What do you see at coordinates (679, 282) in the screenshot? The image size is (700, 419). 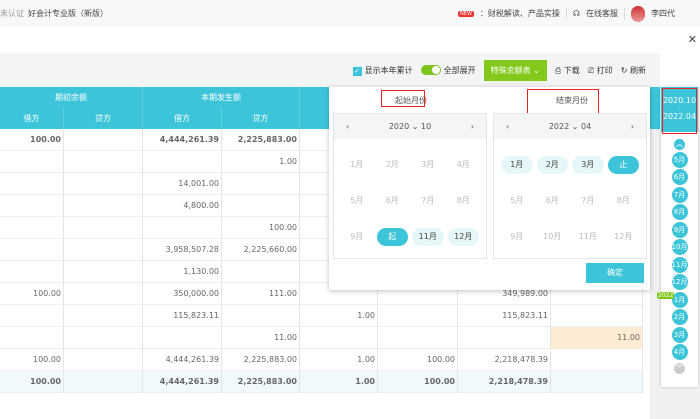 I see `sidebar-month: 12月` at bounding box center [679, 282].